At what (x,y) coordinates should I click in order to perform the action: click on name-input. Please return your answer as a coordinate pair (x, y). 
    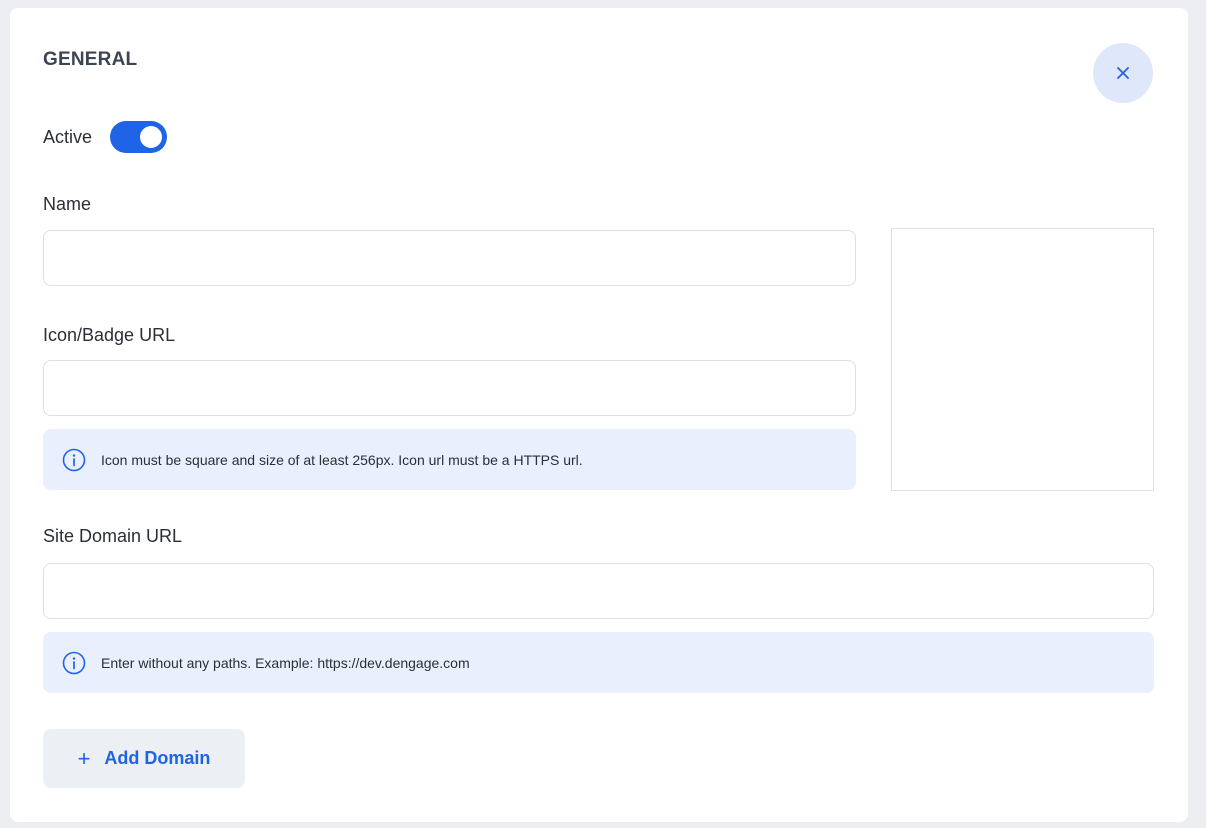
    Looking at the image, I should click on (449, 258).